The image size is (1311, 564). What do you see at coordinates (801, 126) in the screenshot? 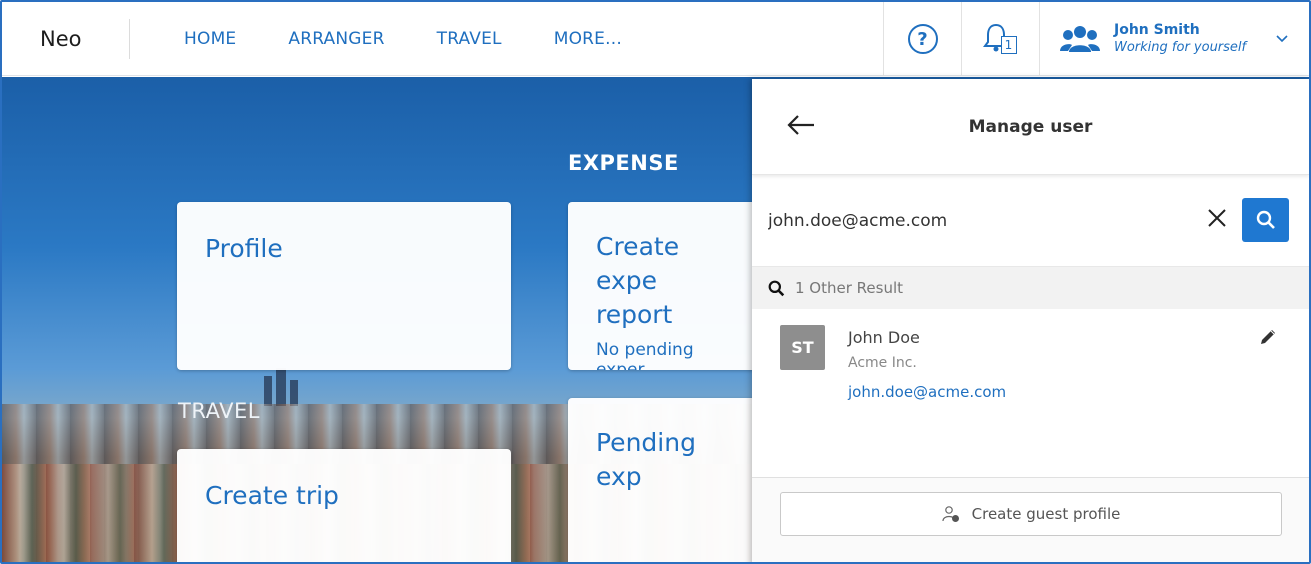
I see `back-arrow-icon` at bounding box center [801, 126].